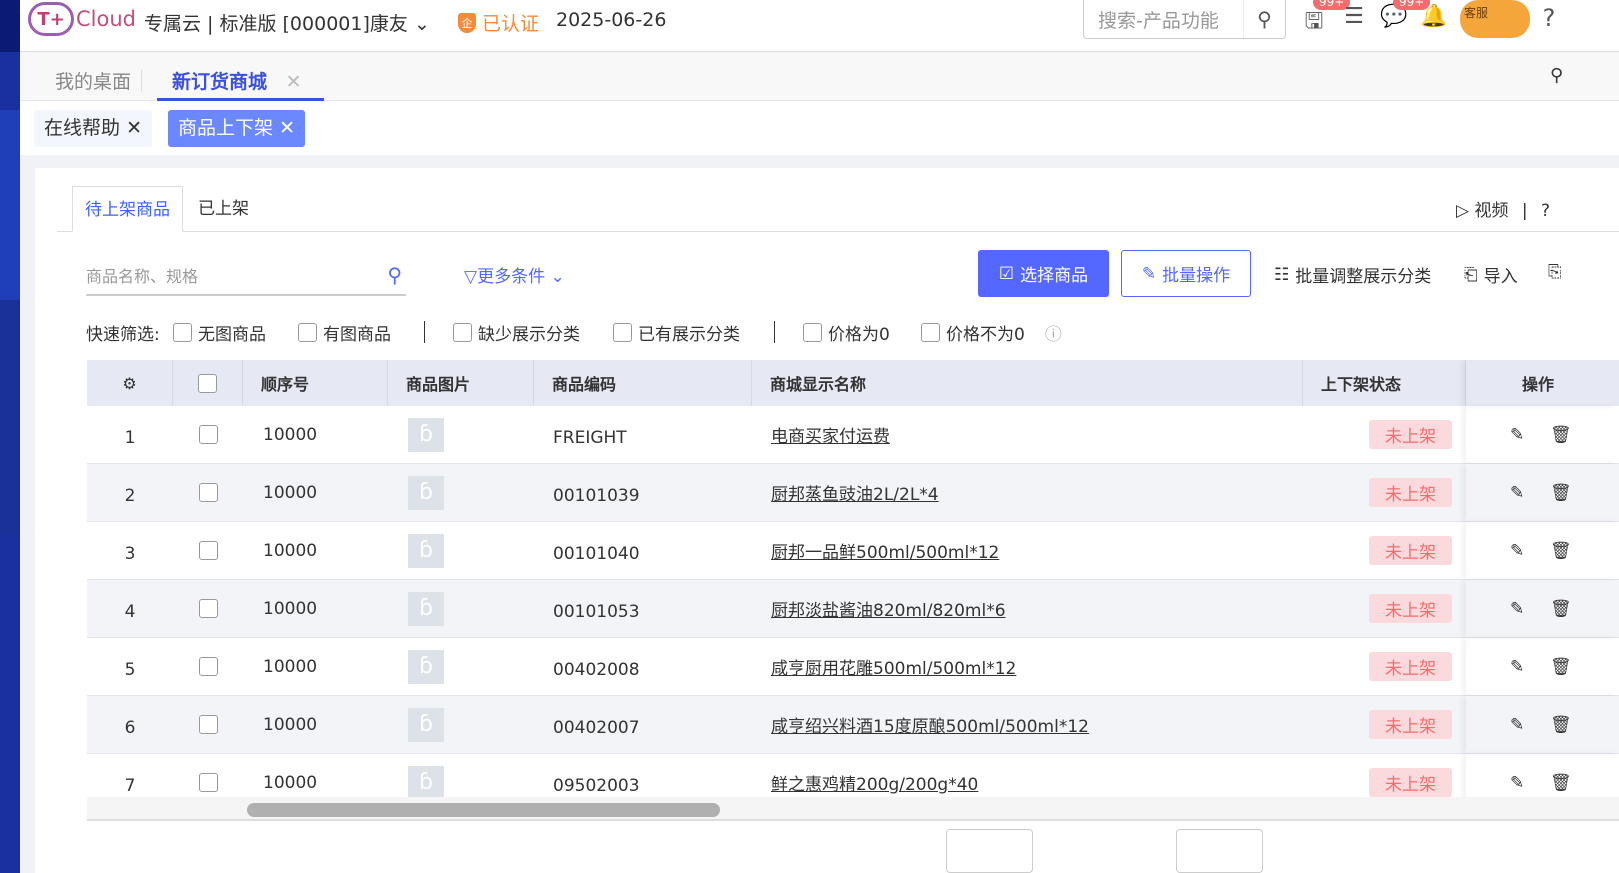 The width and height of the screenshot is (1619, 873). Describe the element at coordinates (287, 22) in the screenshot. I see `account-selector: 专属云 | 标准版 [000001]康友 ⌄` at that location.